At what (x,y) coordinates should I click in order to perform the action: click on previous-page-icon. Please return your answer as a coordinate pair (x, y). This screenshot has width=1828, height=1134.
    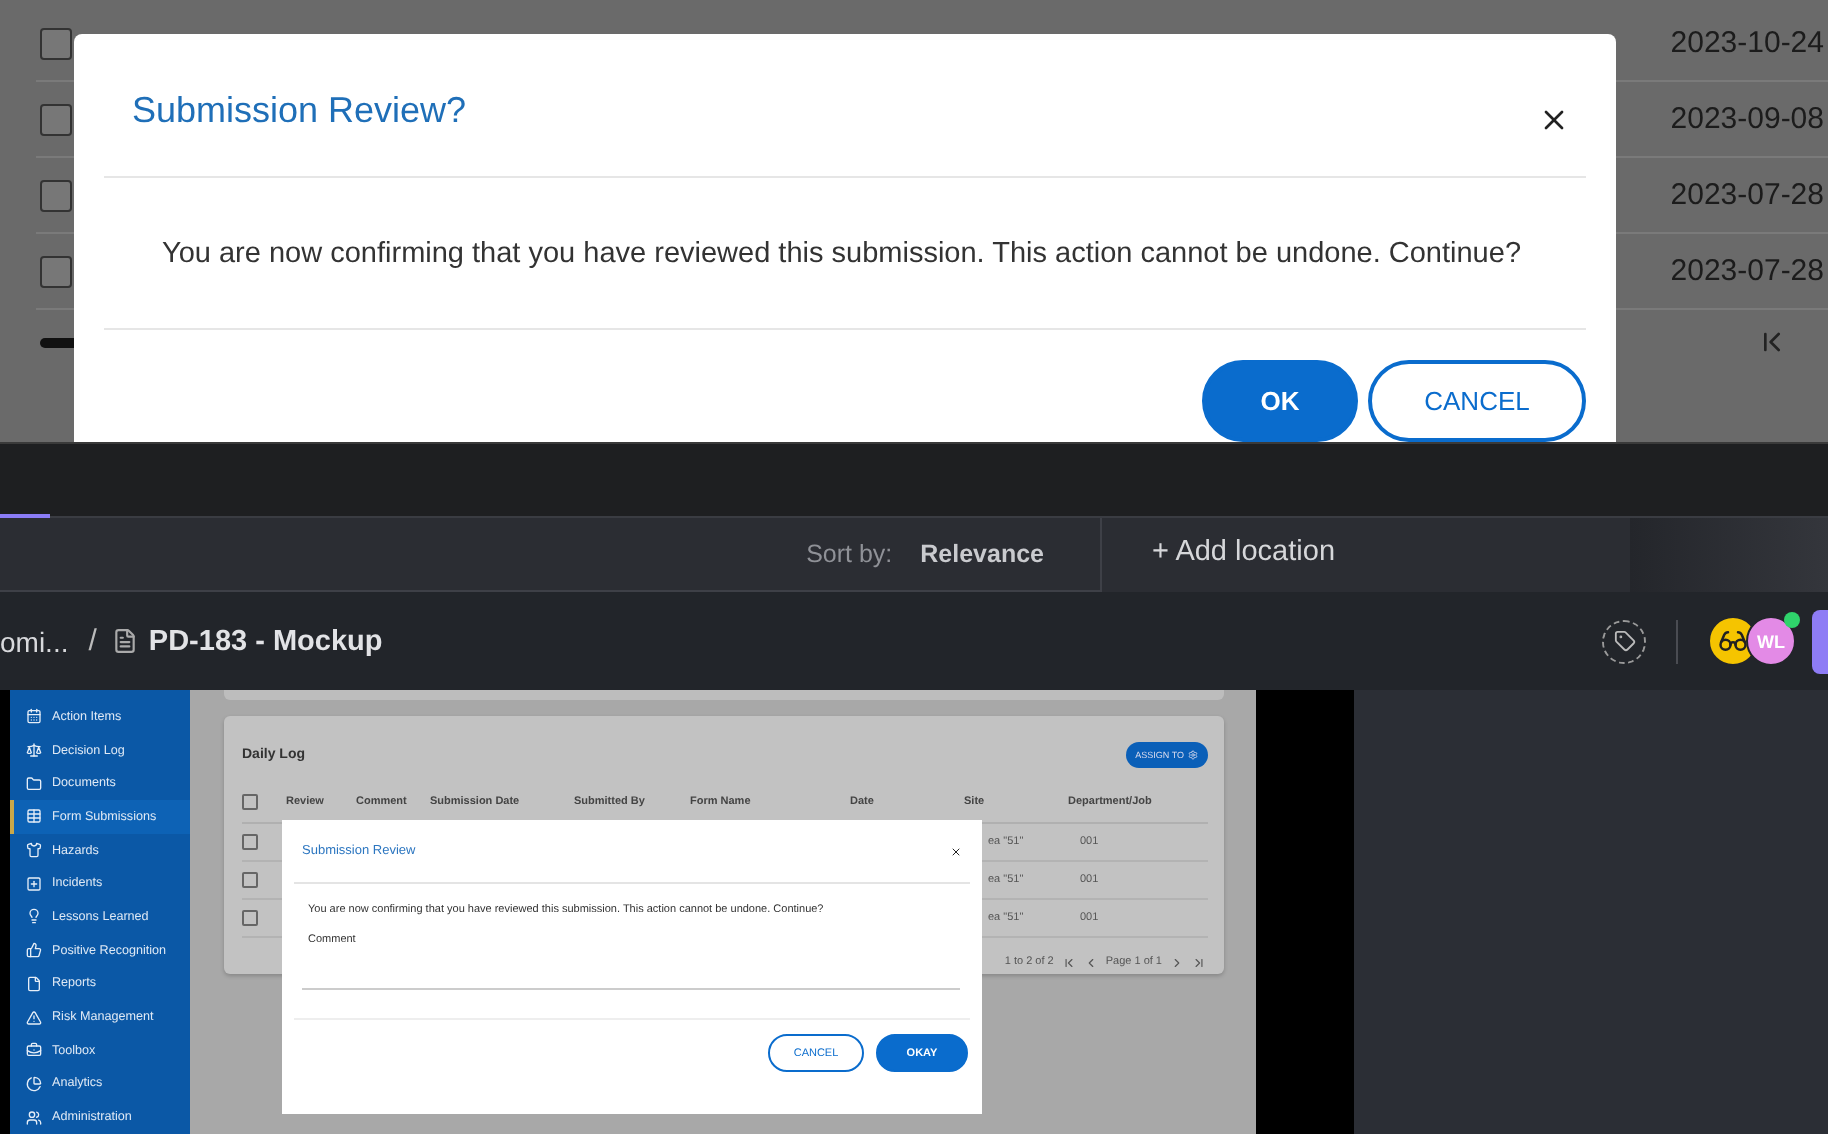
    Looking at the image, I should click on (1090, 962).